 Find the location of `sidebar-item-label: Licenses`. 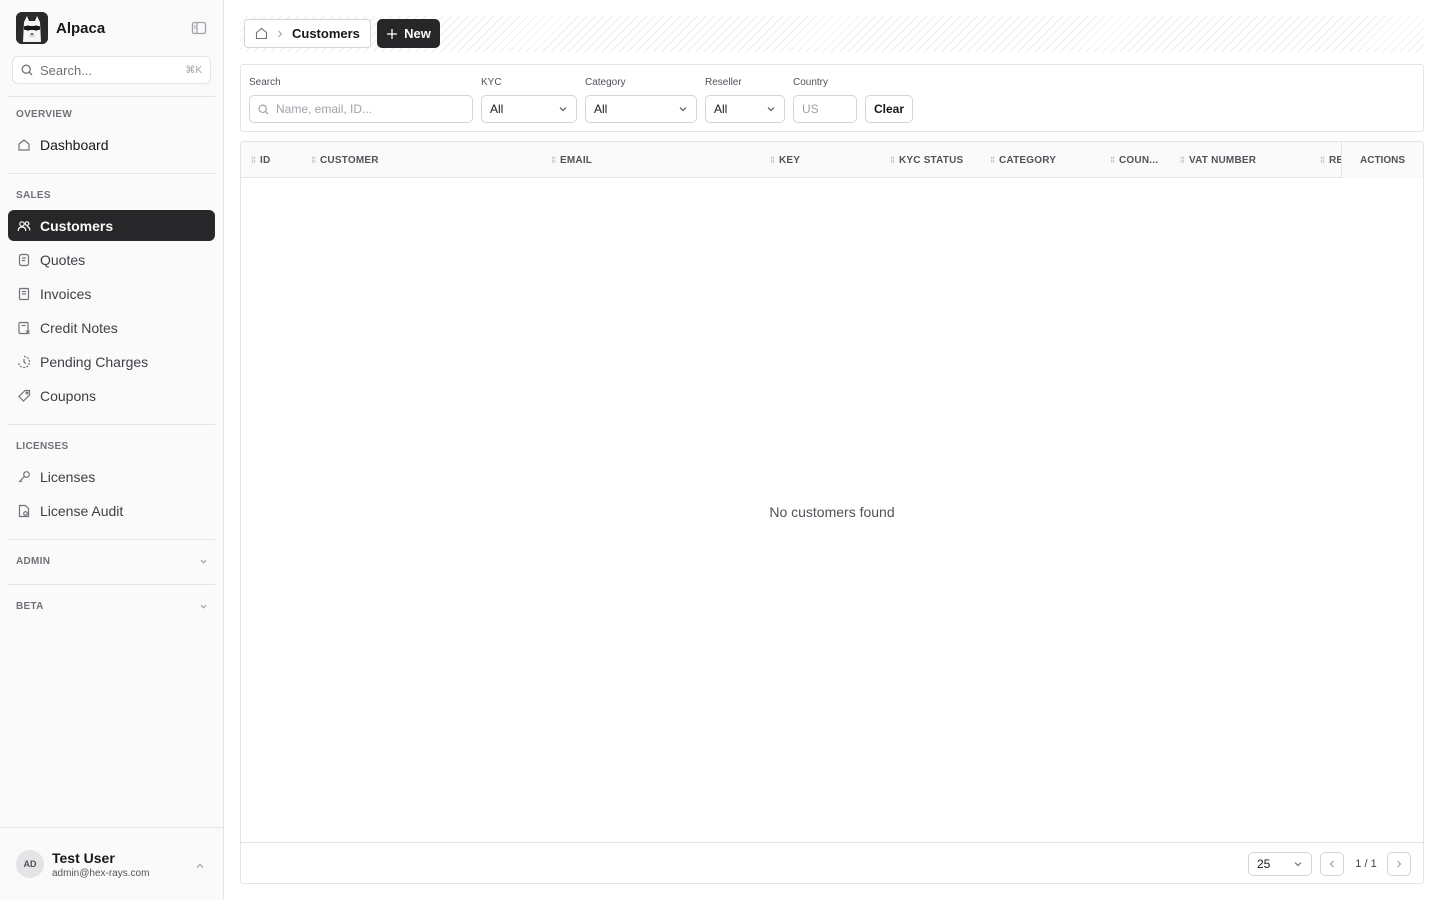

sidebar-item-label: Licenses is located at coordinates (68, 476).